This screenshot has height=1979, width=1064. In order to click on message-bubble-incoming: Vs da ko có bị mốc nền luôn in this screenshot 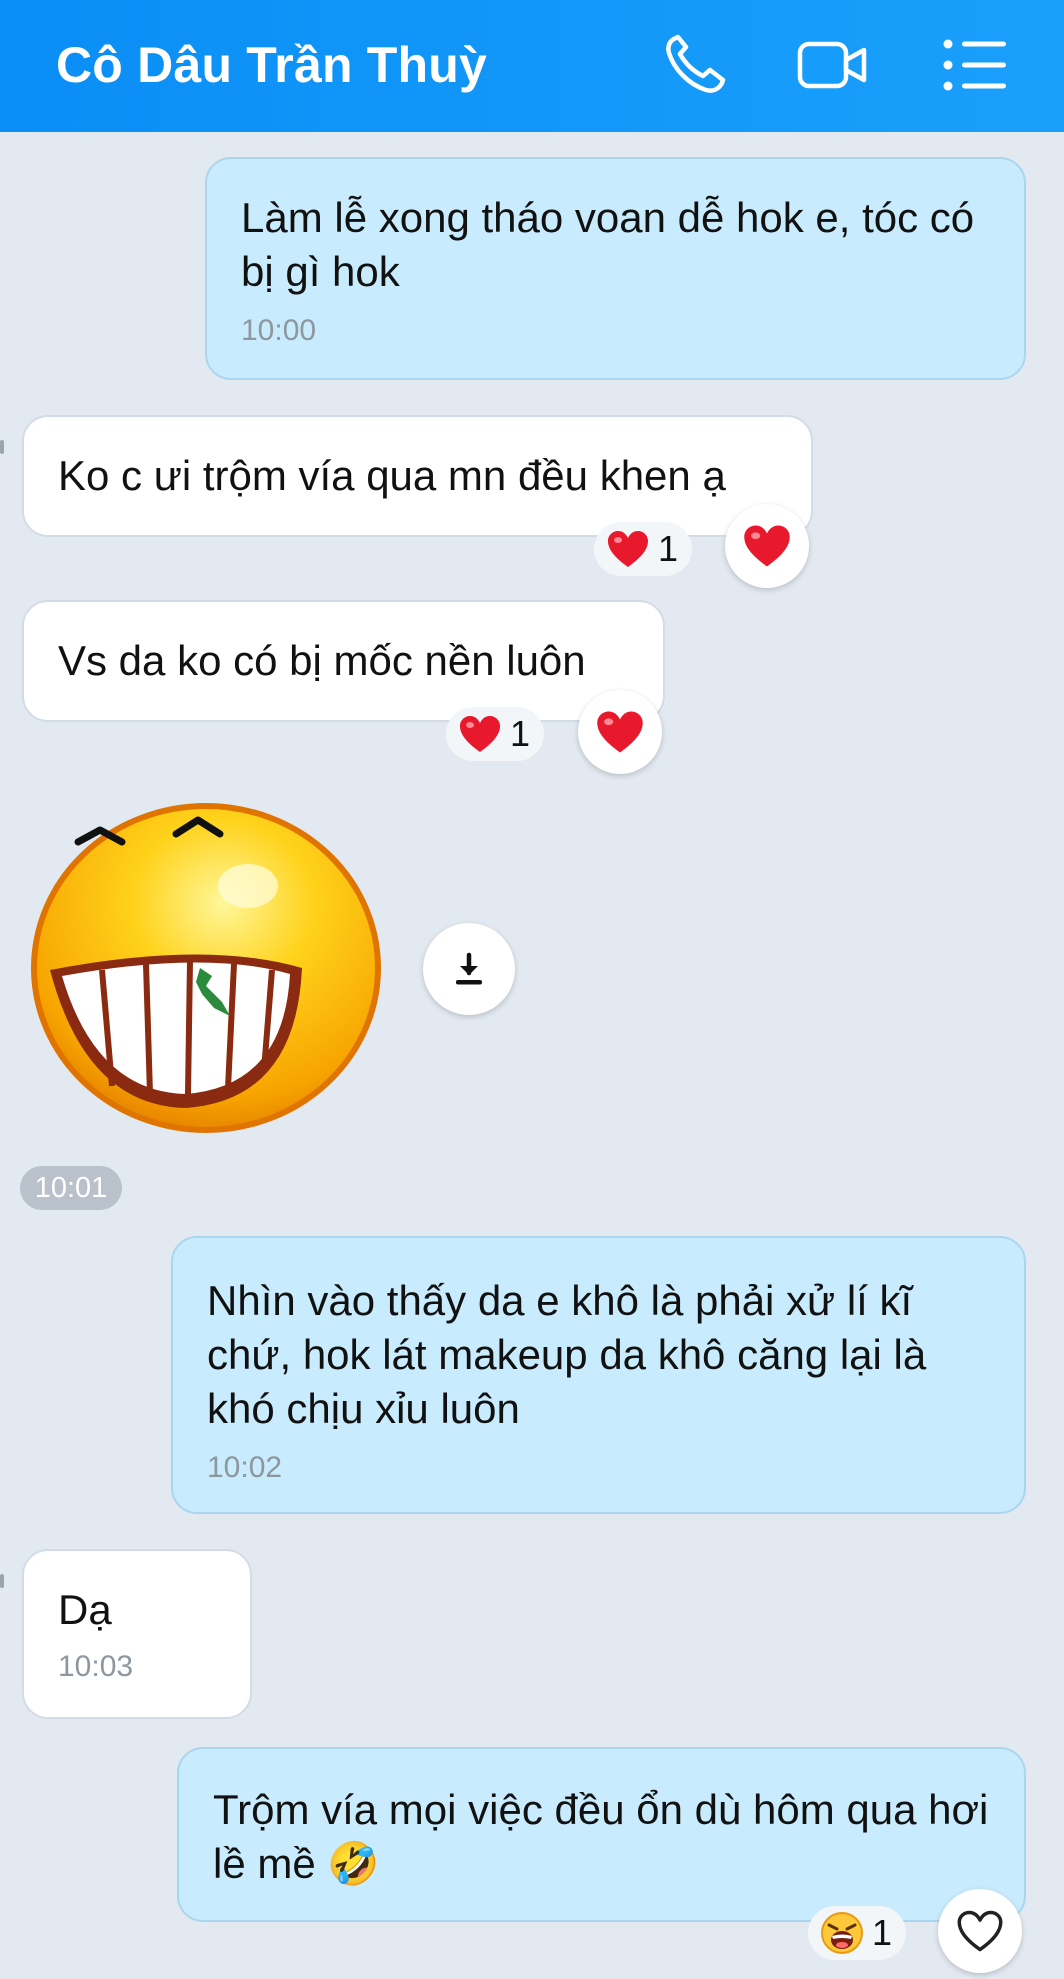, I will do `click(343, 661)`.